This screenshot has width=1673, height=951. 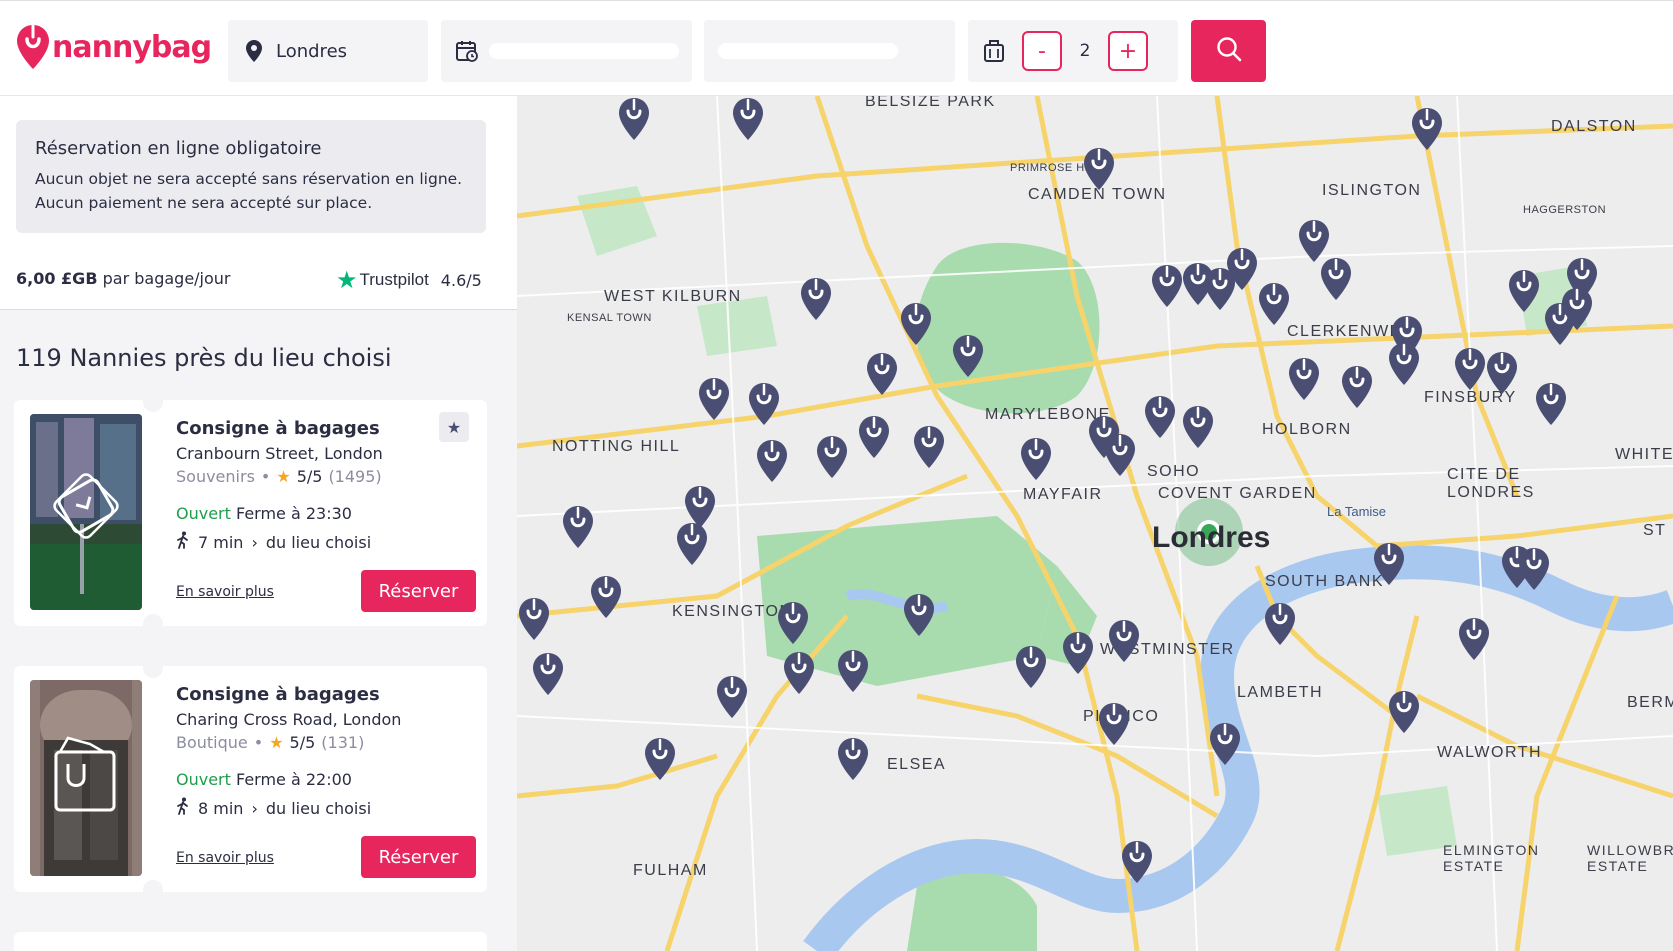 I want to click on search-icon, so click(x=1229, y=51).